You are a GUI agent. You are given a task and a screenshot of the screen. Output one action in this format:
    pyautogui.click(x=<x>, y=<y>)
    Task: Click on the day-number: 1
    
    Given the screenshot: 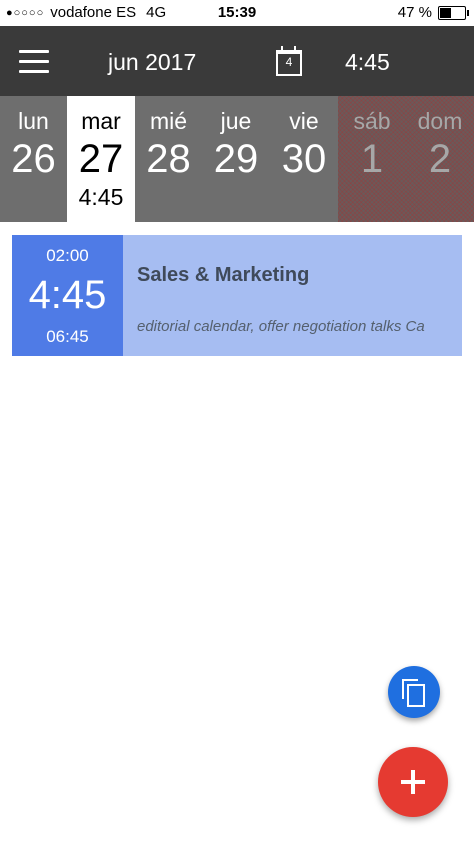 What is the action you would take?
    pyautogui.click(x=372, y=159)
    